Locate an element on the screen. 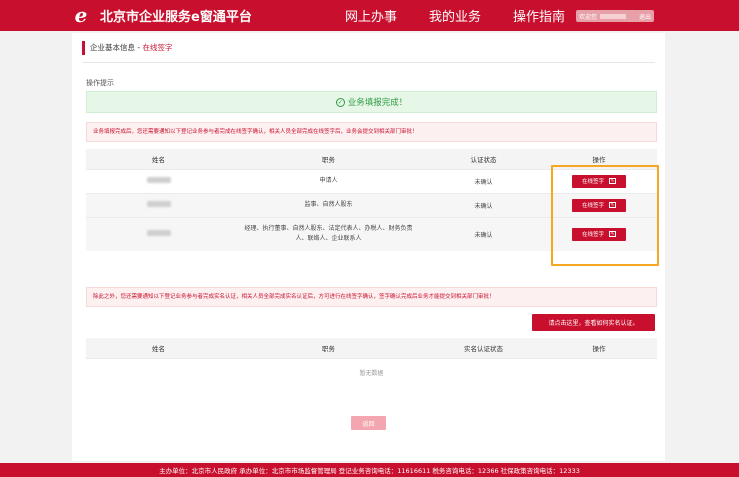  role-cell: 申请人 is located at coordinates (328, 180).